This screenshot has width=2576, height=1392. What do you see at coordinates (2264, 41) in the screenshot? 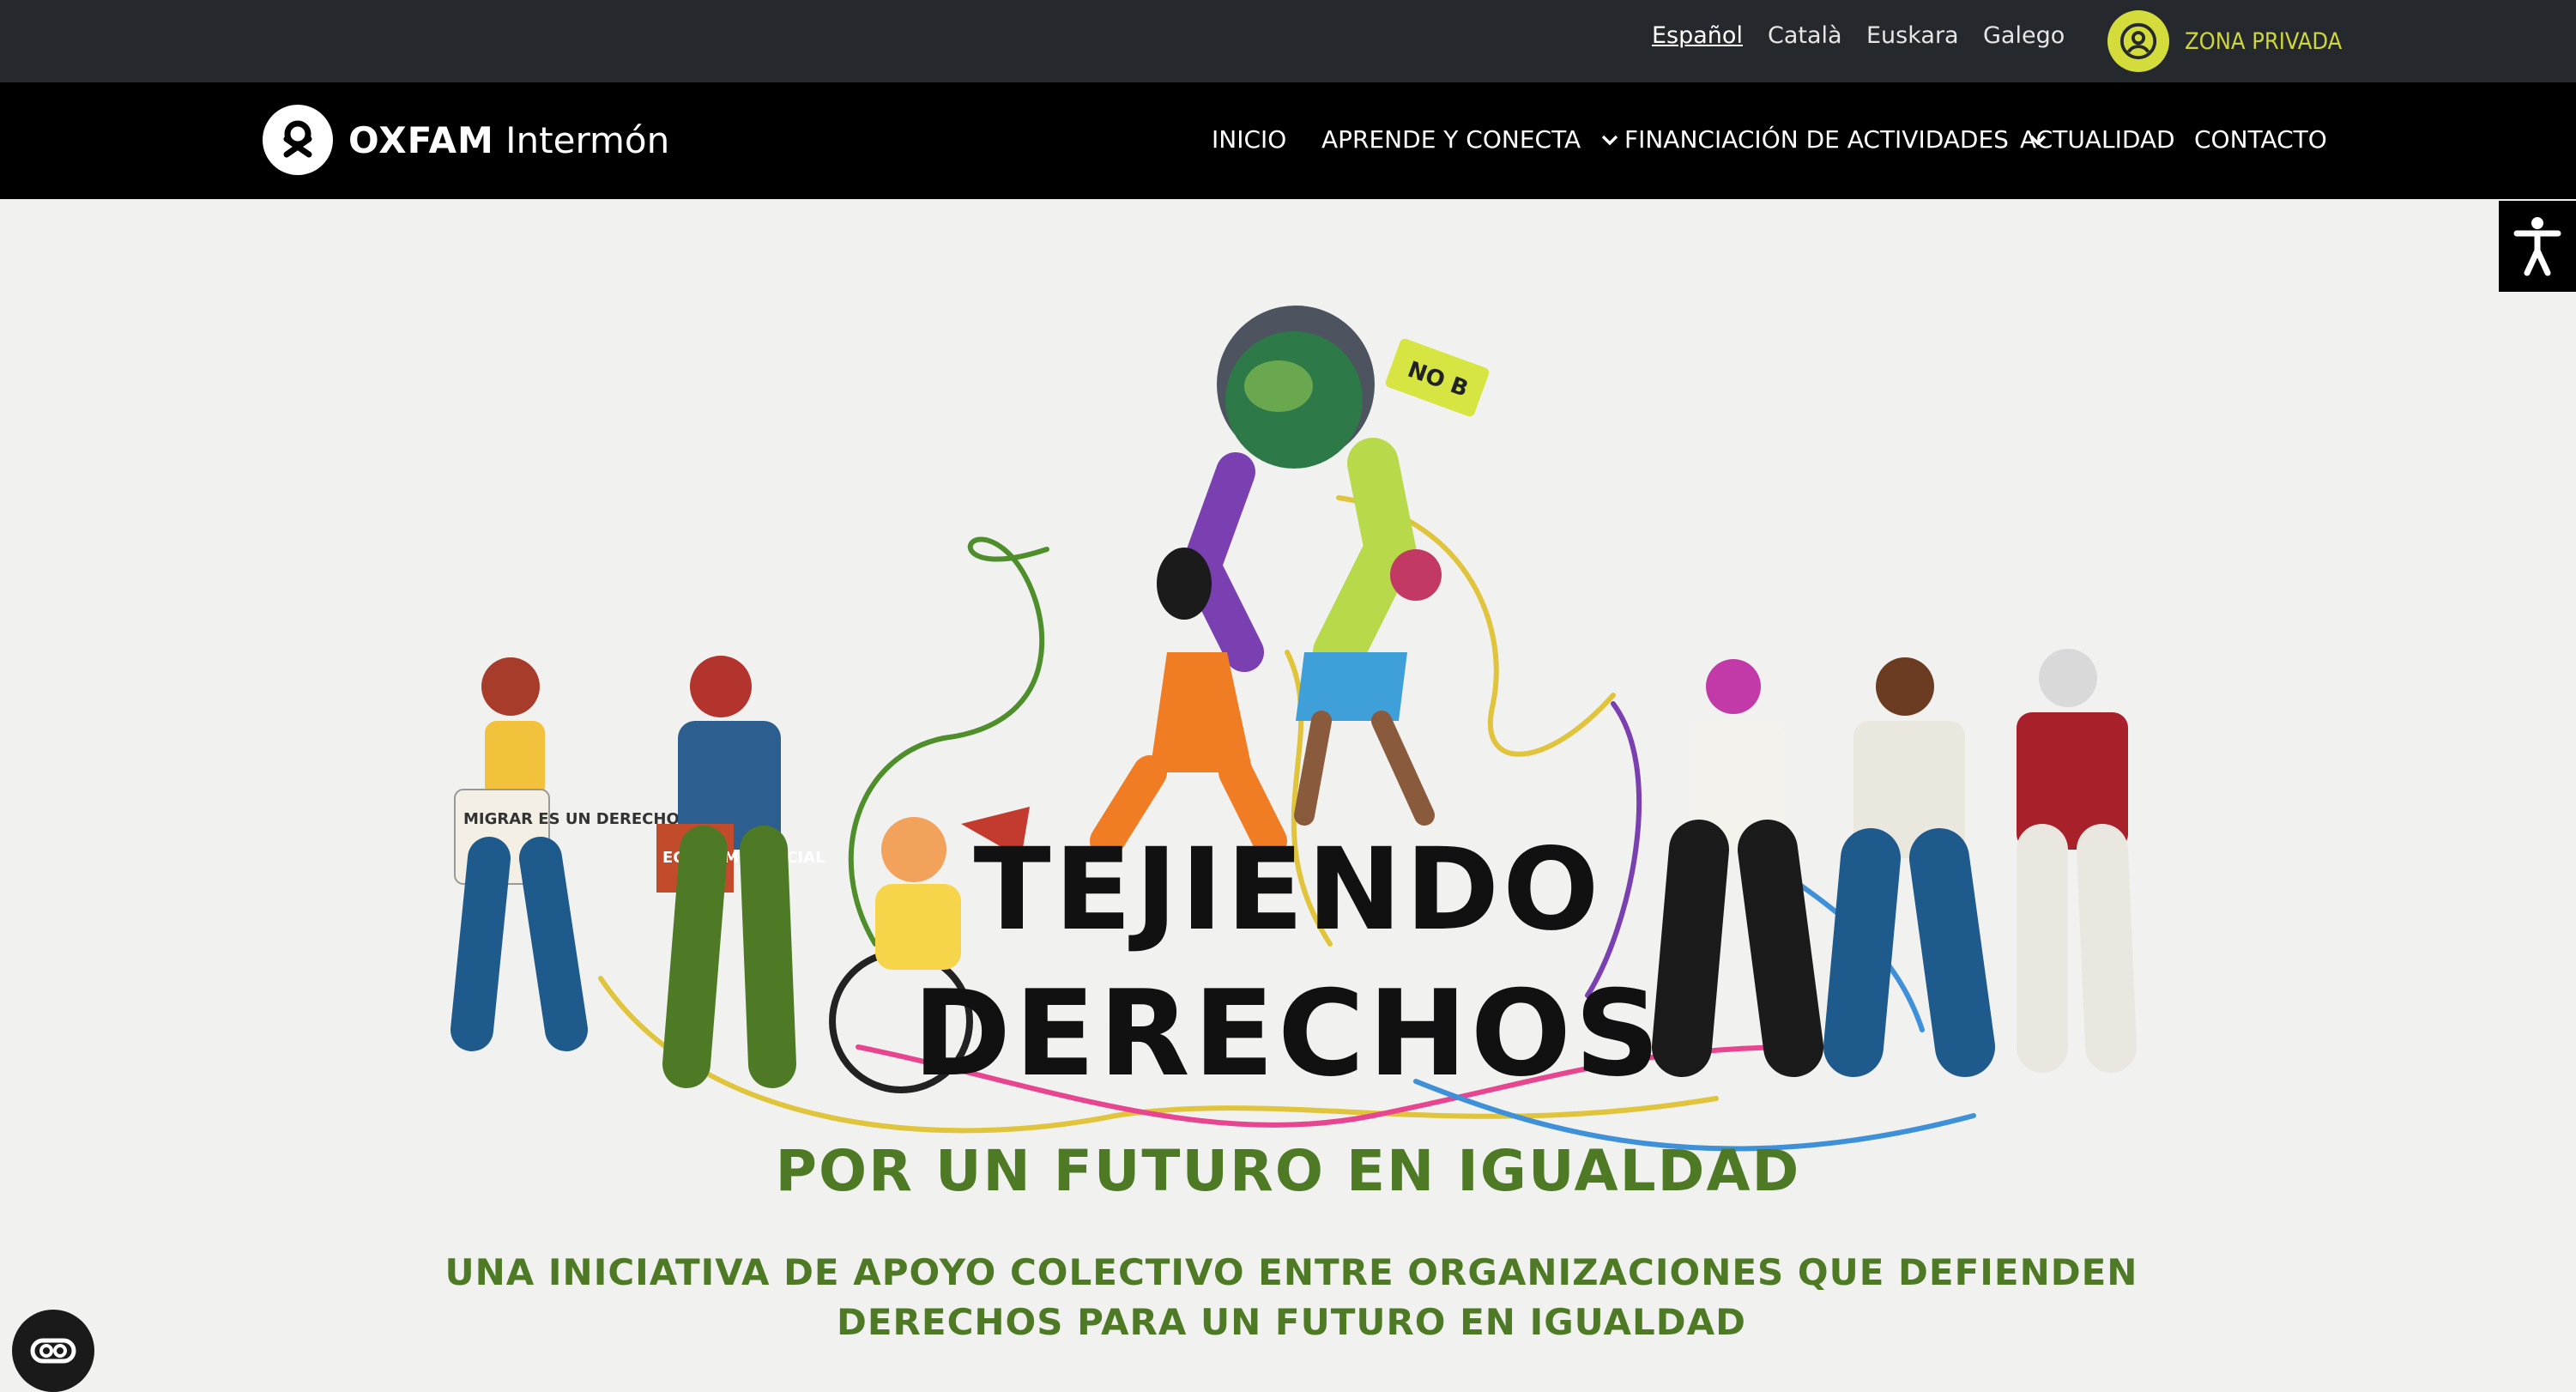
I see `private-zone-label: ZONA PRIVADA` at bounding box center [2264, 41].